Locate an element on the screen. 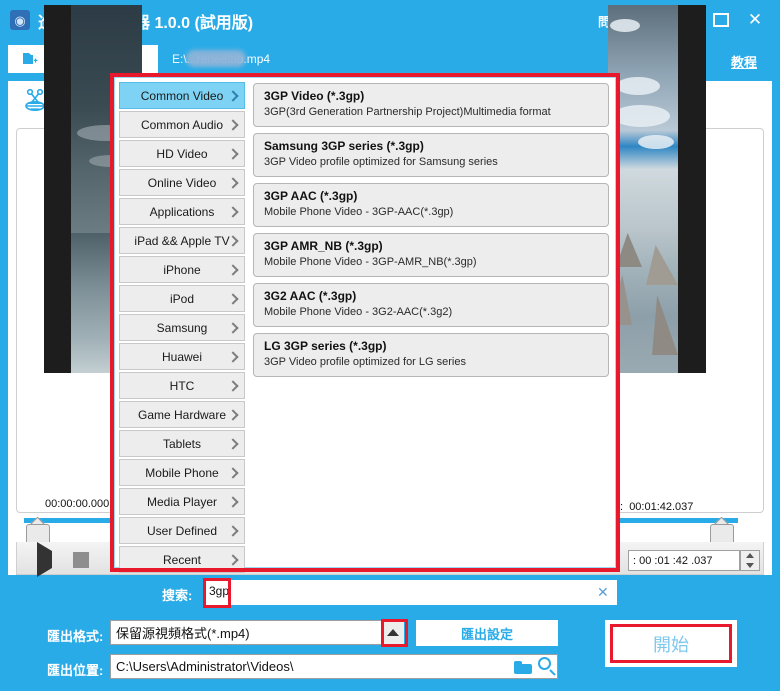 This screenshot has height=691, width=780. category-label: Applications is located at coordinates (182, 211).